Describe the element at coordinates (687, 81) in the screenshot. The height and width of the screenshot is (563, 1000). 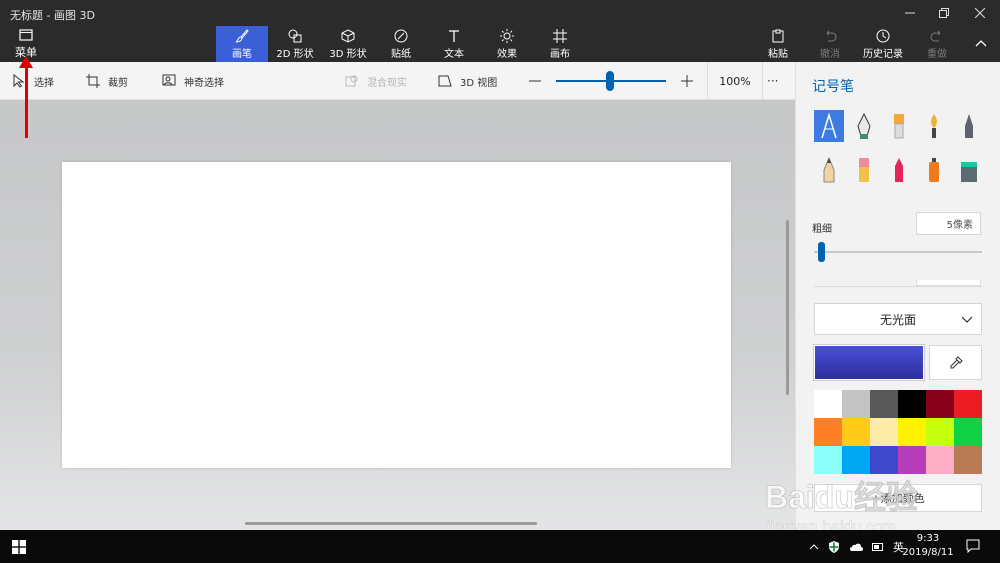
I see `zoom-in-button` at that location.